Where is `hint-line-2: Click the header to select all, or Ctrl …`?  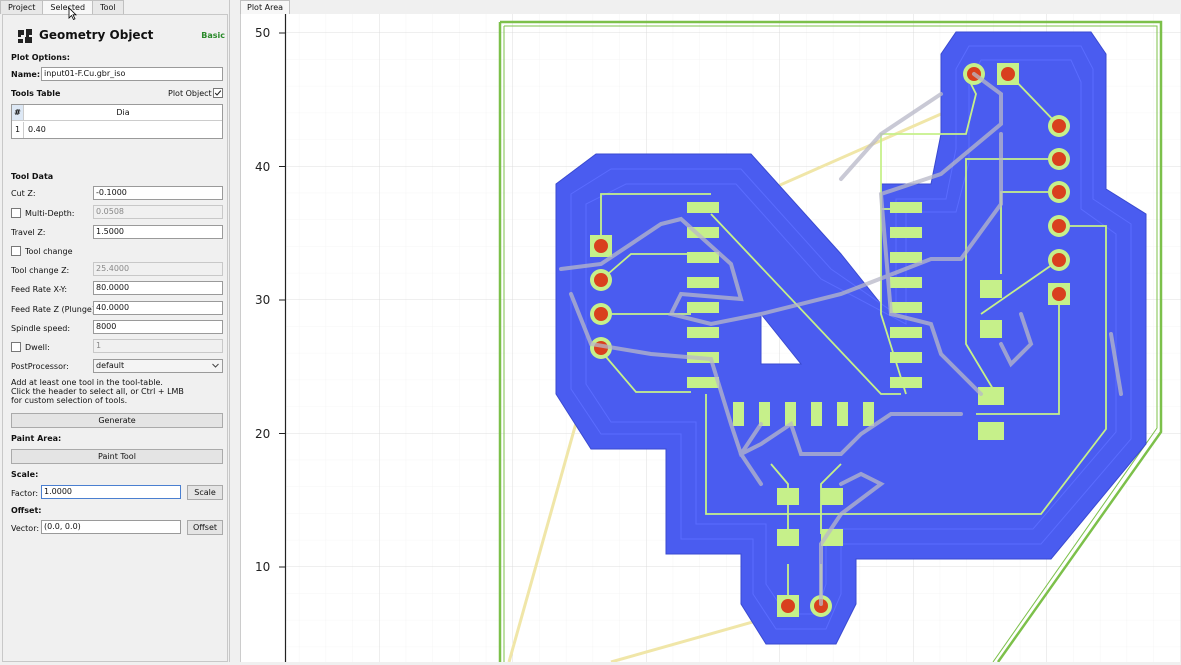 hint-line-2: Click the header to select all, or Ctrl … is located at coordinates (97, 391).